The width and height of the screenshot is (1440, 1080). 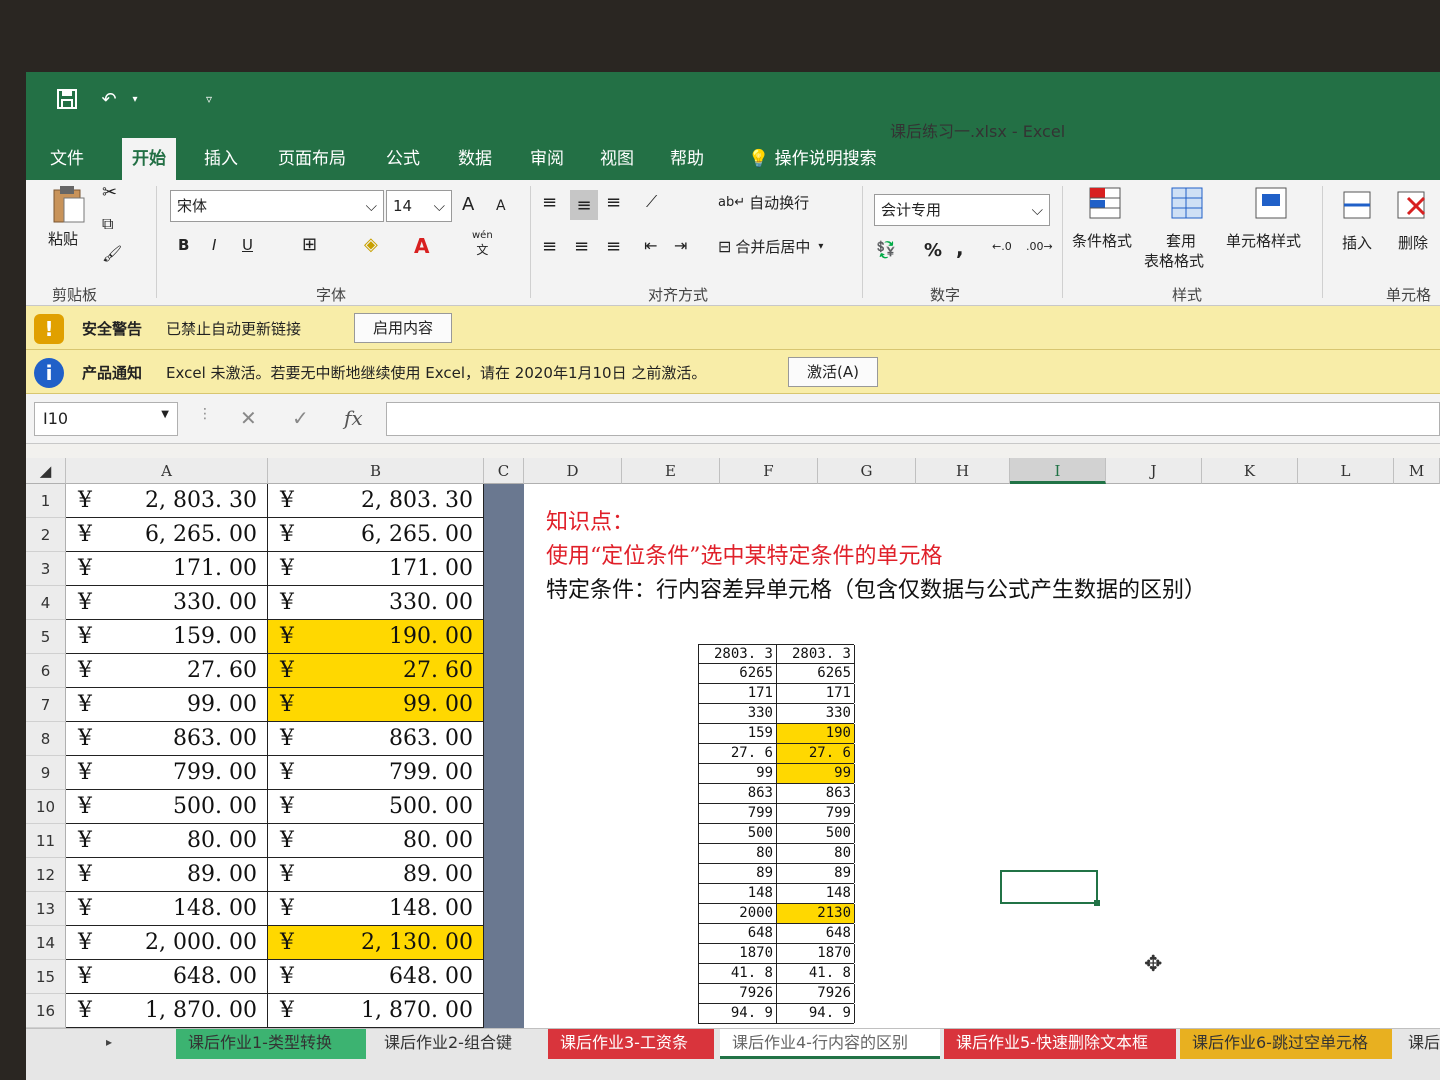 What do you see at coordinates (816, 773) in the screenshot?
I see `mini-table-cell: 99` at bounding box center [816, 773].